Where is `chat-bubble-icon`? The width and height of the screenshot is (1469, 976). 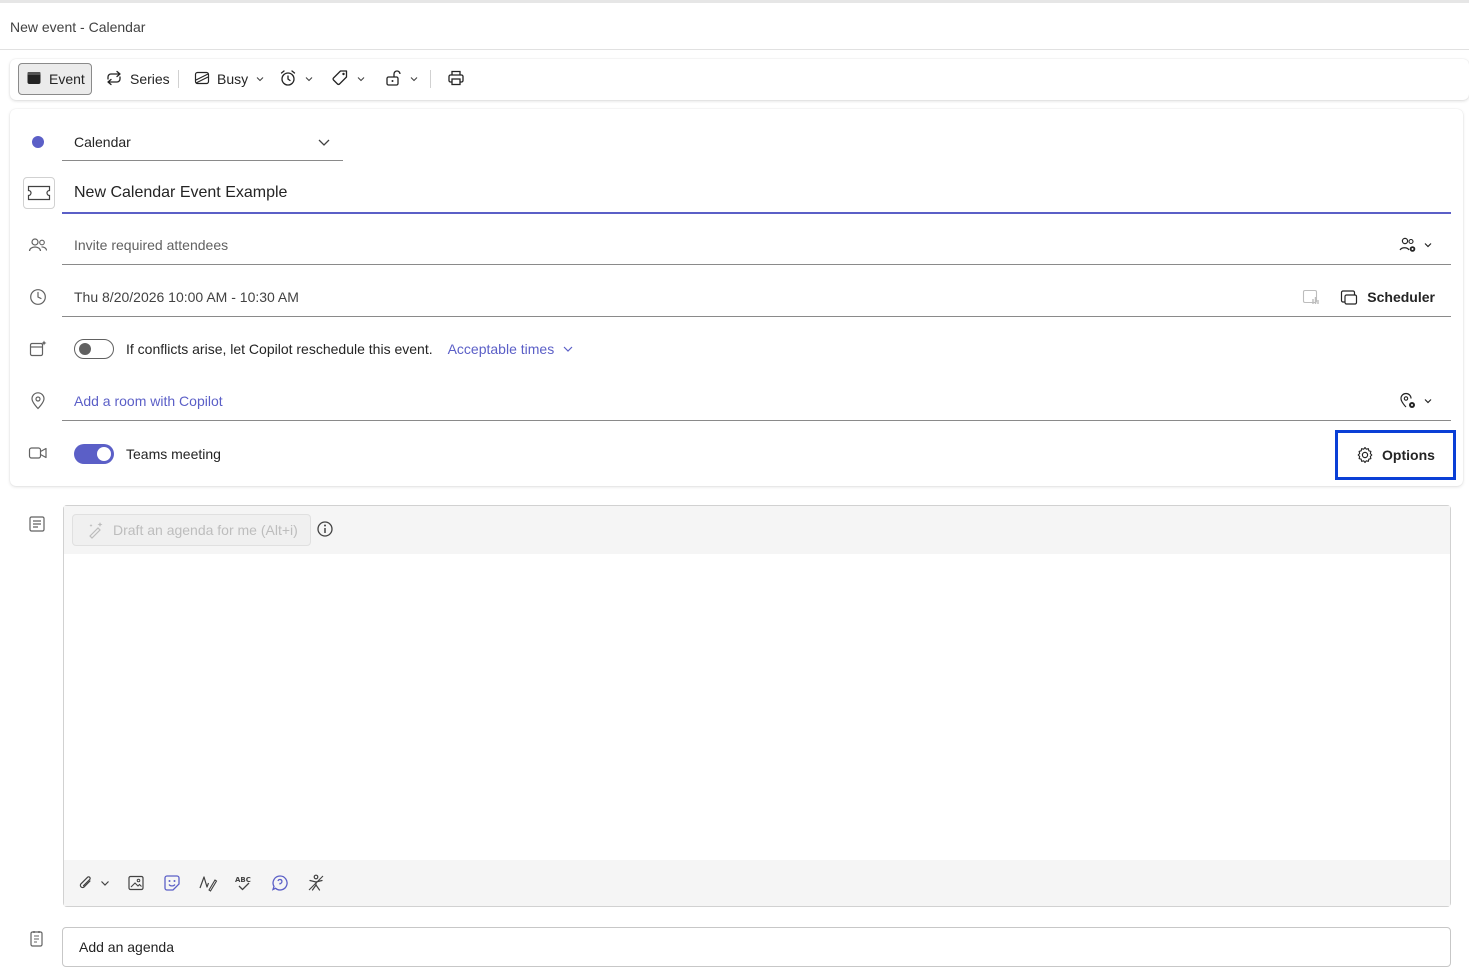 chat-bubble-icon is located at coordinates (279, 883).